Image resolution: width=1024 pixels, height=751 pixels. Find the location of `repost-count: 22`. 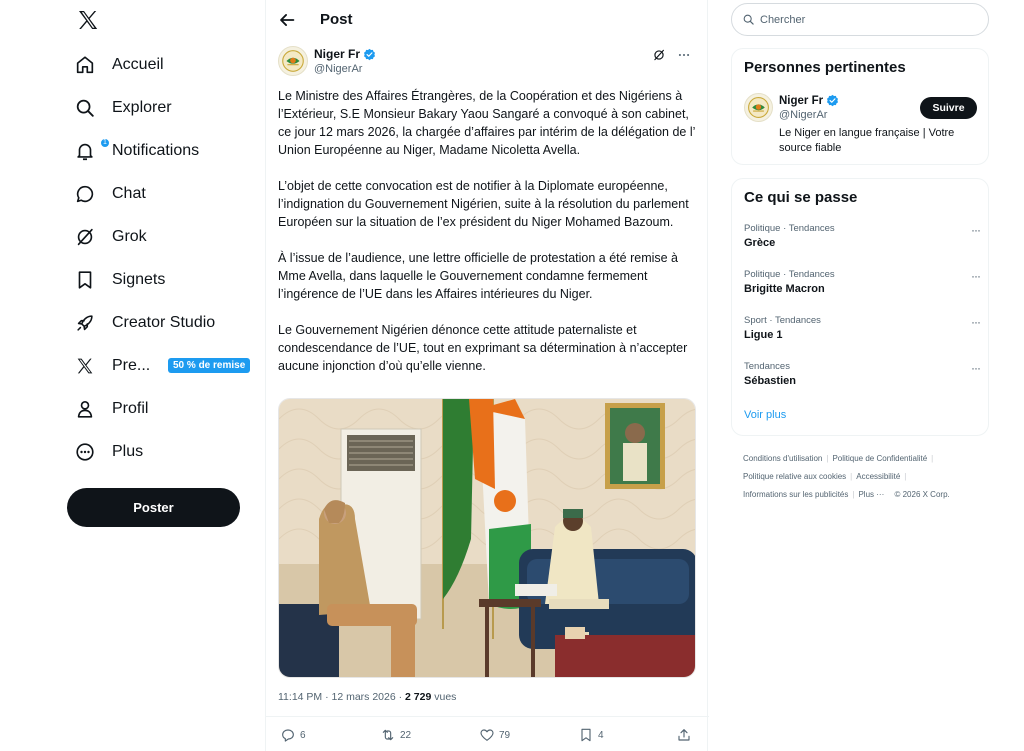

repost-count: 22 is located at coordinates (406, 735).